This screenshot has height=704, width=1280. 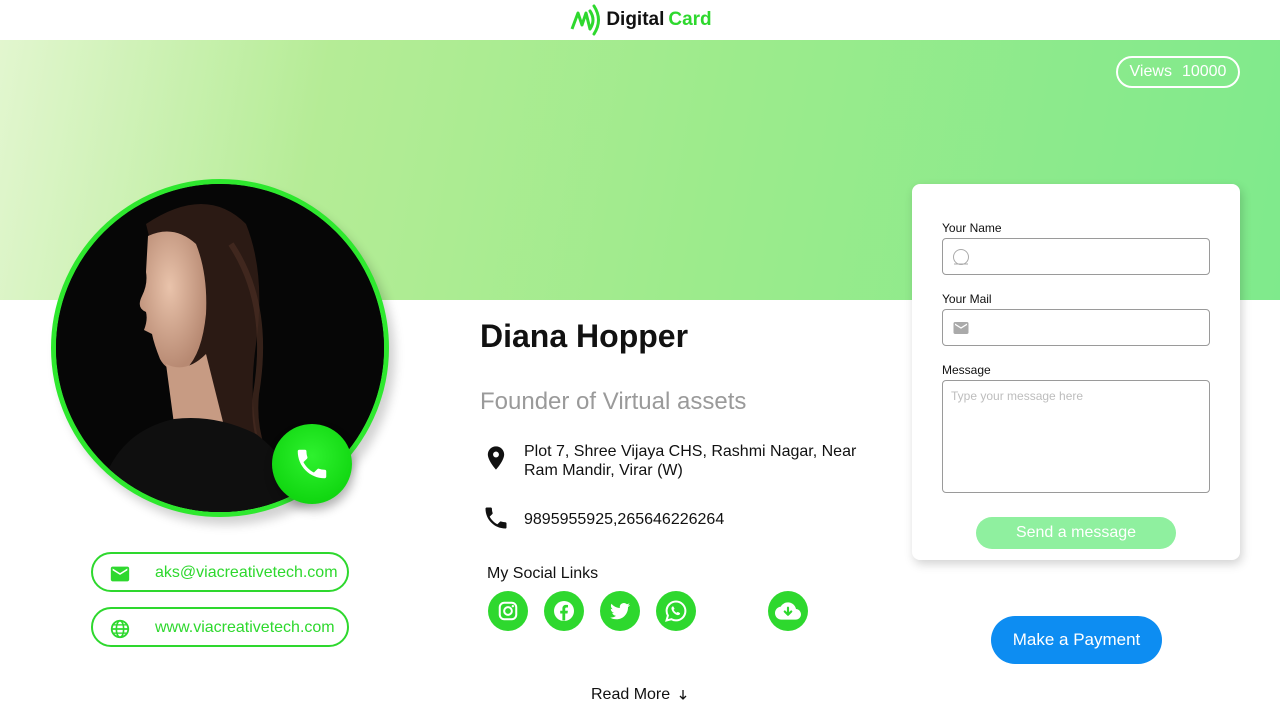 I want to click on message-textarea, so click(x=1077, y=437).